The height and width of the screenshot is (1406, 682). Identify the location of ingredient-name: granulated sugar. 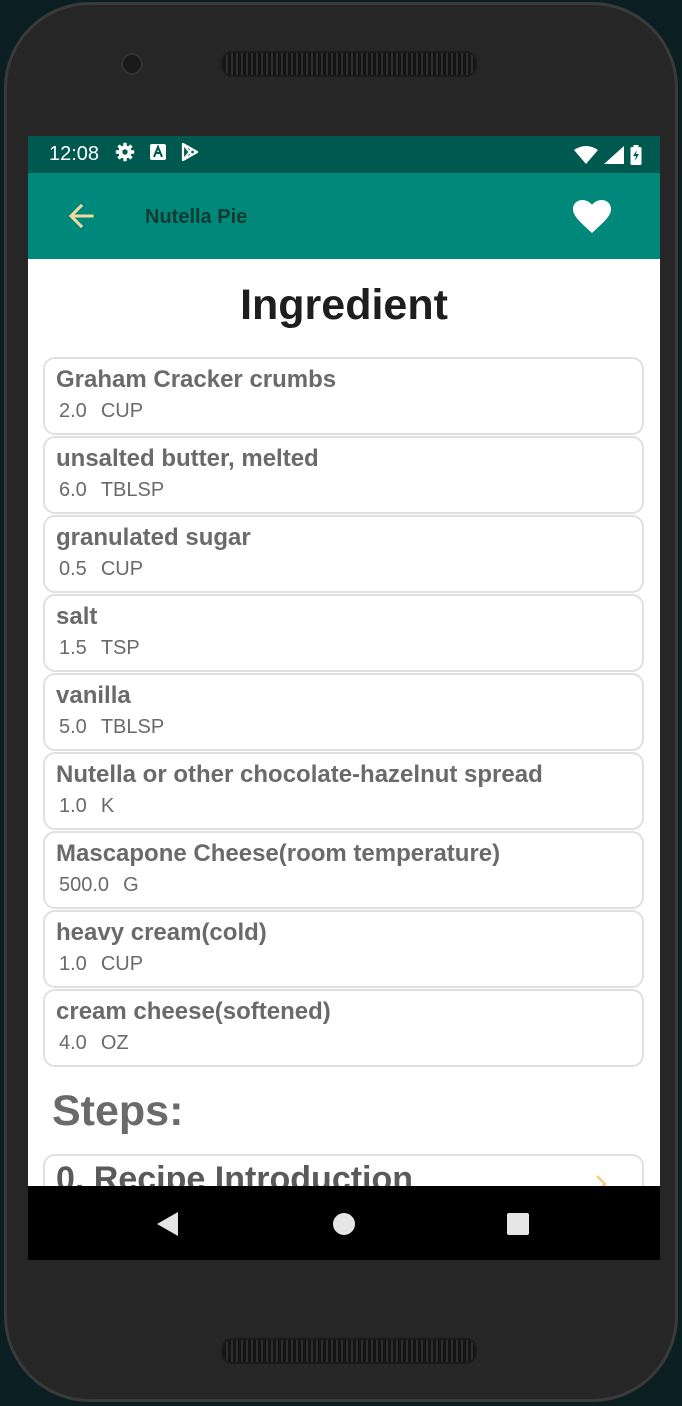
(153, 537).